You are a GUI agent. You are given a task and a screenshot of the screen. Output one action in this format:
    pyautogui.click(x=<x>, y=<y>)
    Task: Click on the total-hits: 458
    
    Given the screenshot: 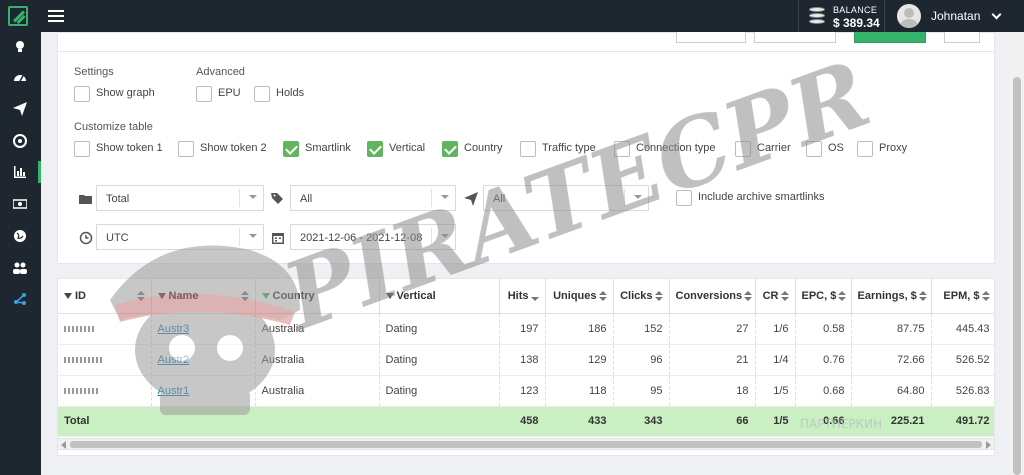 What is the action you would take?
    pyautogui.click(x=522, y=421)
    